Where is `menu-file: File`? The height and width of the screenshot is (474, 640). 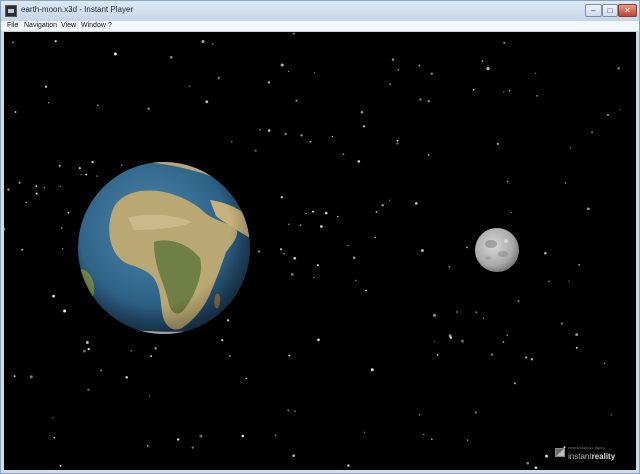
menu-file: File is located at coordinates (12, 26).